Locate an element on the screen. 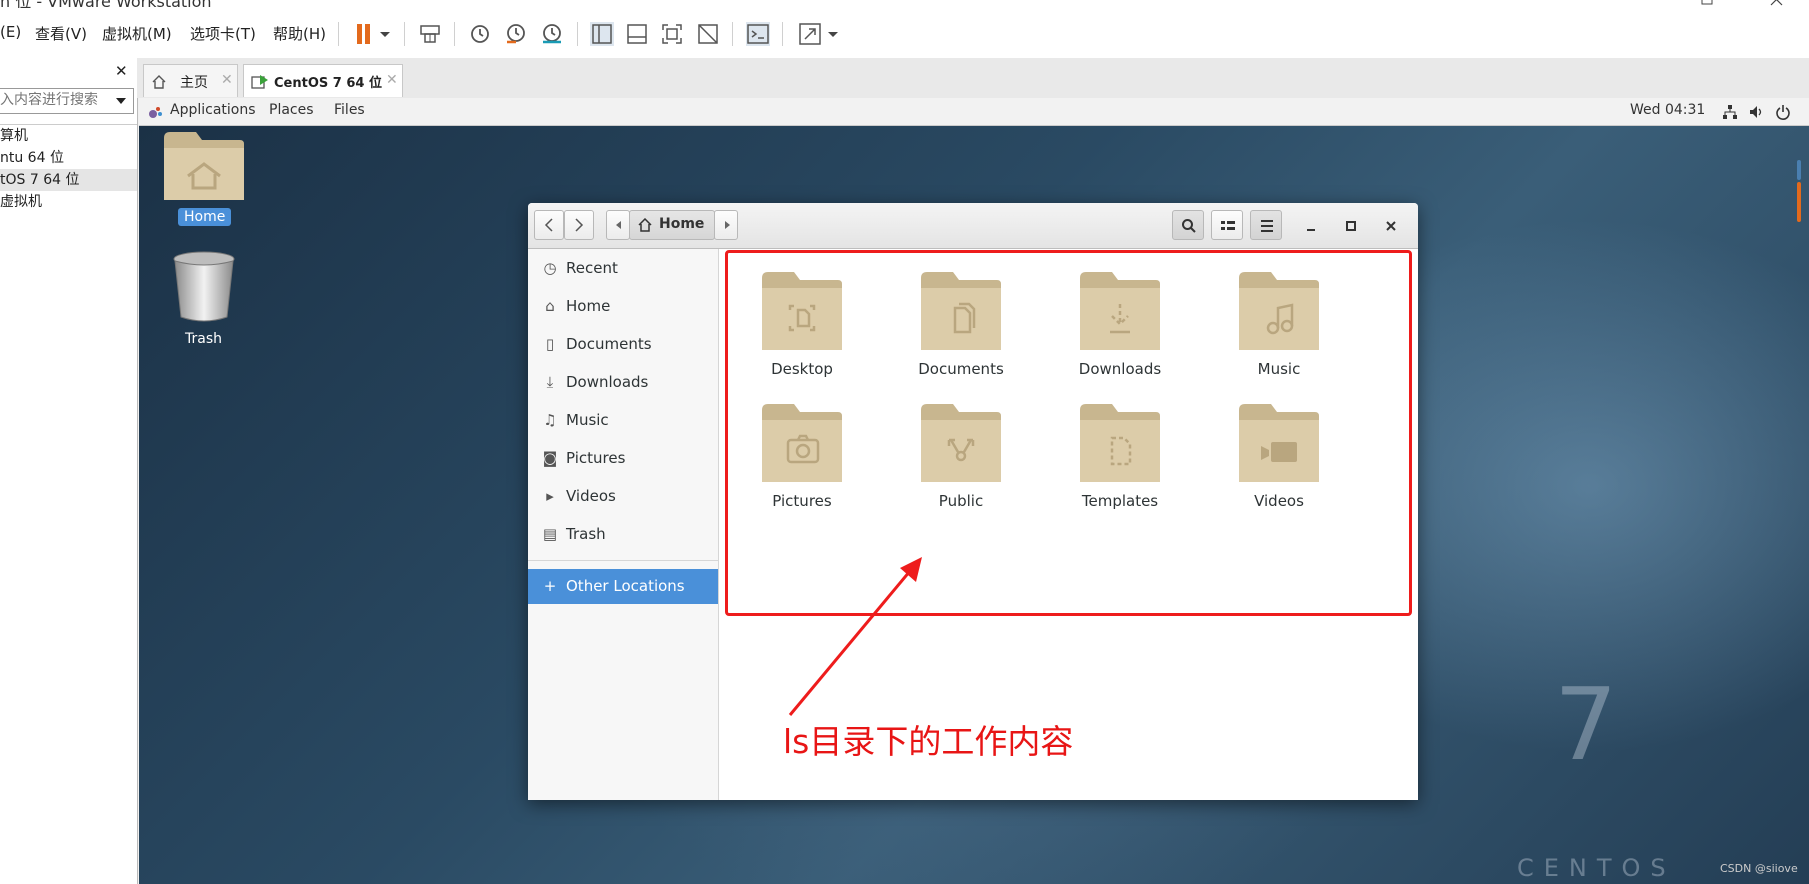  desktop-icon-label: Home is located at coordinates (205, 217).